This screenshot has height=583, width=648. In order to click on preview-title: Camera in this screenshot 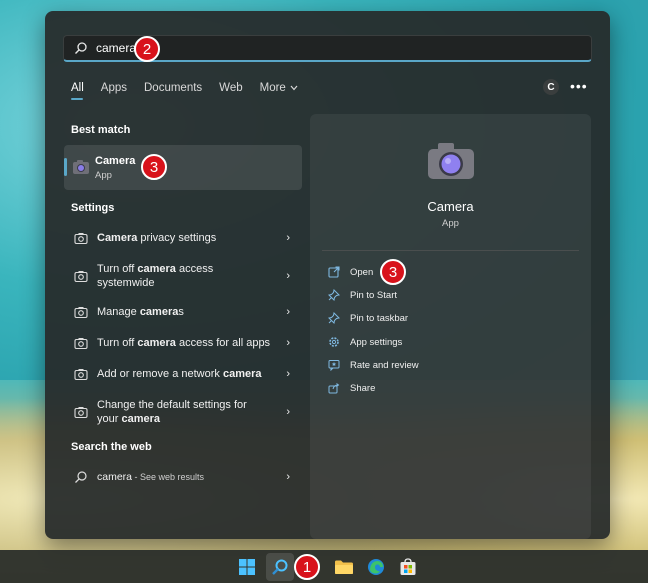, I will do `click(450, 206)`.